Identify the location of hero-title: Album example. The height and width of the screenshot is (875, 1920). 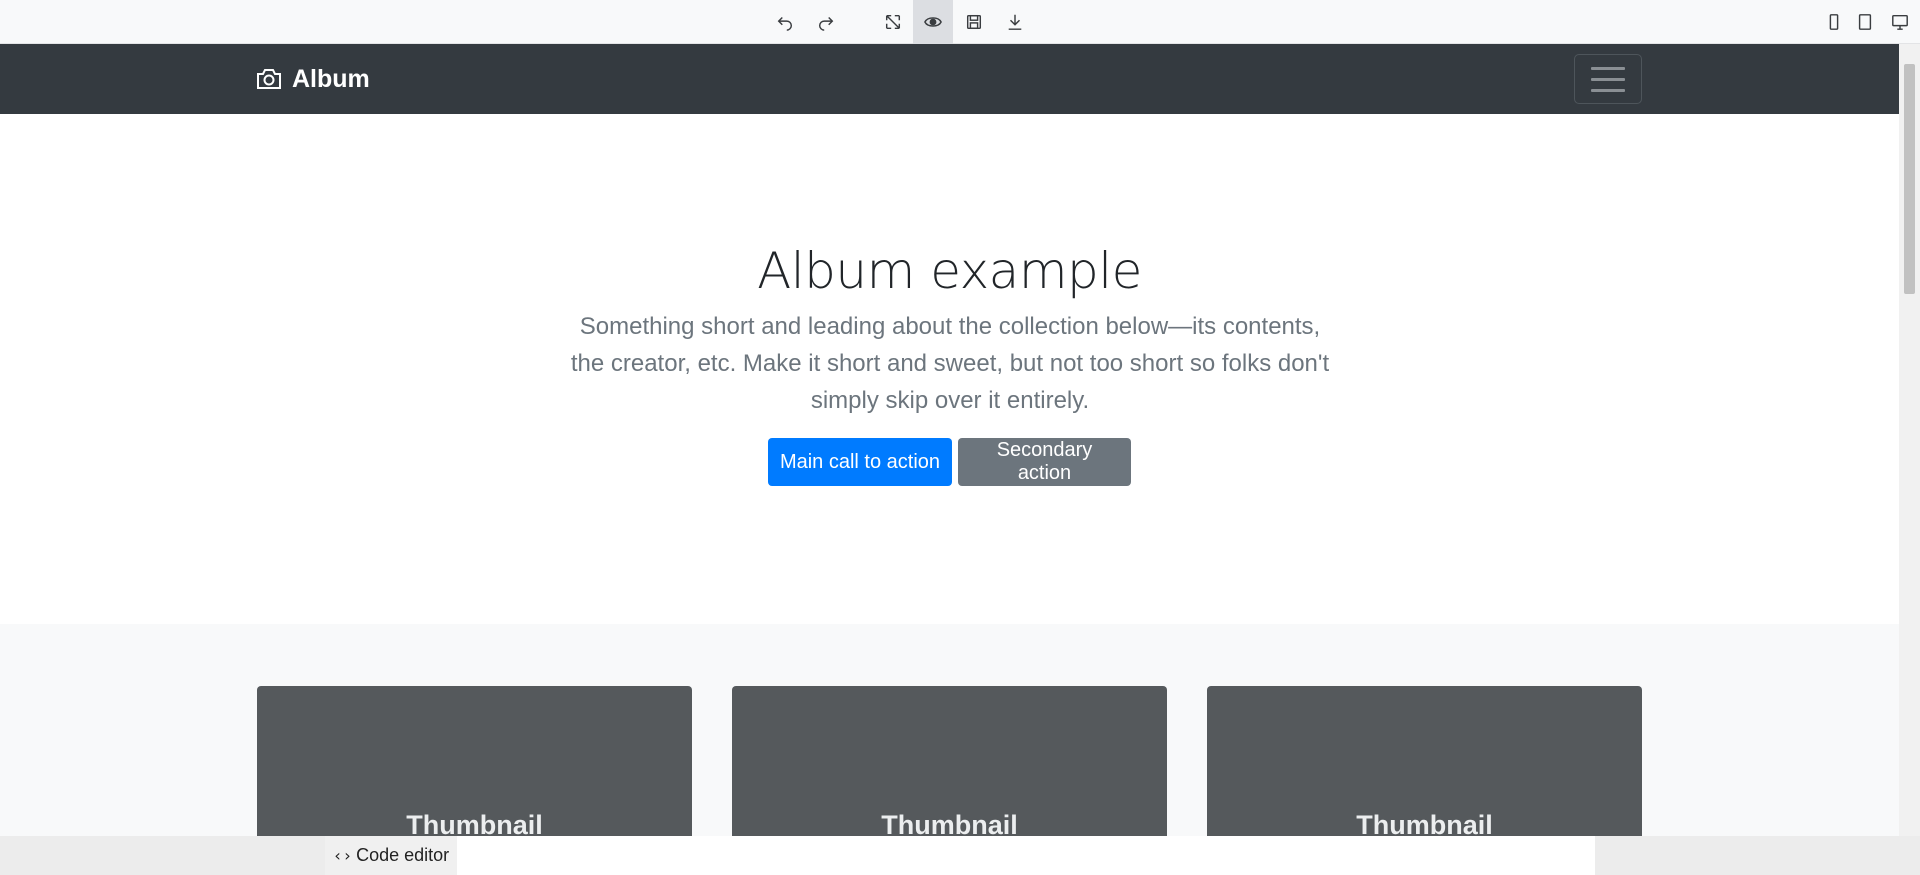
(949, 271).